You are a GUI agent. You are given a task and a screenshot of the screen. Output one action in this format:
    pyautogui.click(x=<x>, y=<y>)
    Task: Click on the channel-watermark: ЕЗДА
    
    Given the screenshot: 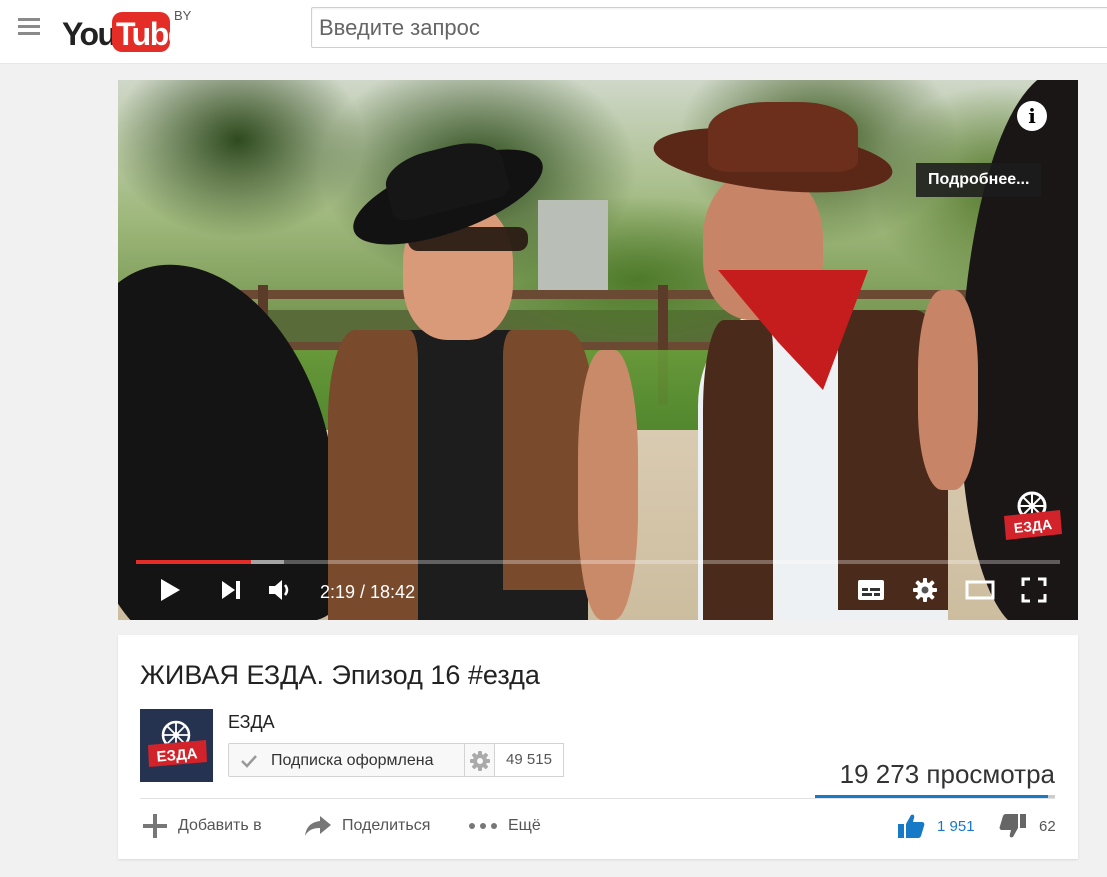 What is the action you would take?
    pyautogui.click(x=1032, y=518)
    